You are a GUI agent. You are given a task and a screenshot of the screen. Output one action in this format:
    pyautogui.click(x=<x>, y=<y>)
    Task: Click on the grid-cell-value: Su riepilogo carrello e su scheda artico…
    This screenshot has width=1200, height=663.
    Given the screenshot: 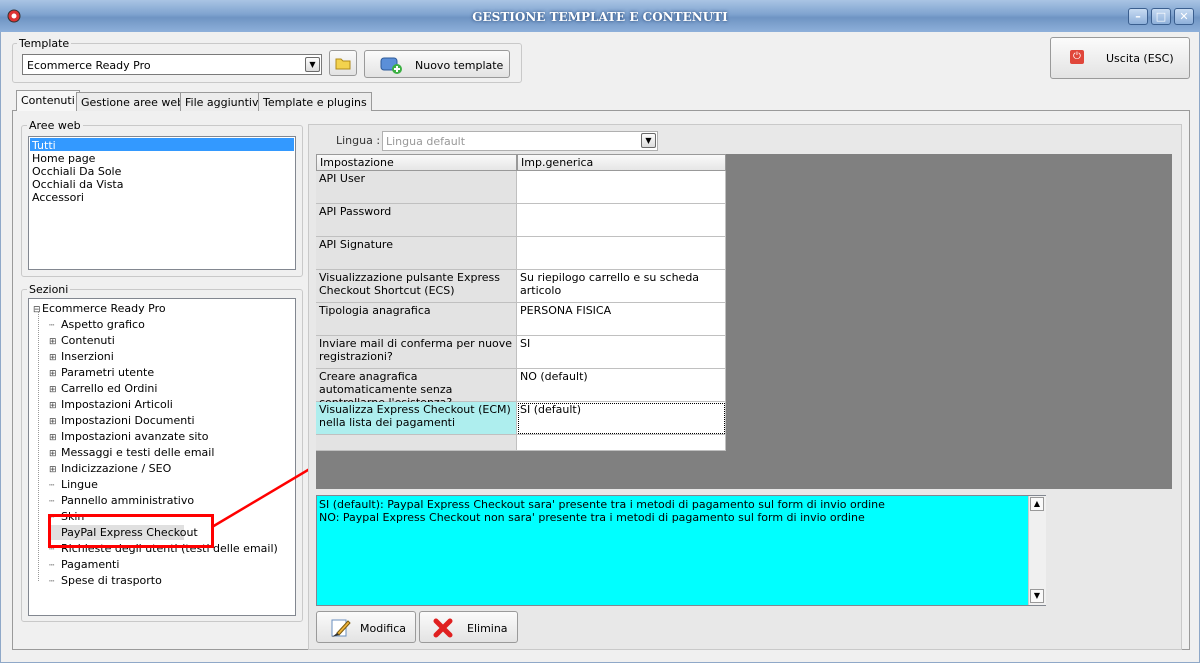 What is the action you would take?
    pyautogui.click(x=621, y=286)
    